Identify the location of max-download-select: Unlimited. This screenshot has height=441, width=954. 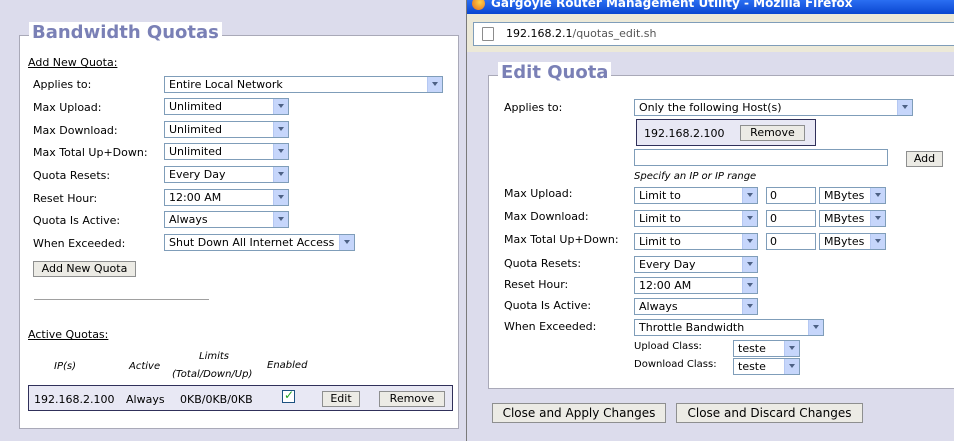
(226, 129).